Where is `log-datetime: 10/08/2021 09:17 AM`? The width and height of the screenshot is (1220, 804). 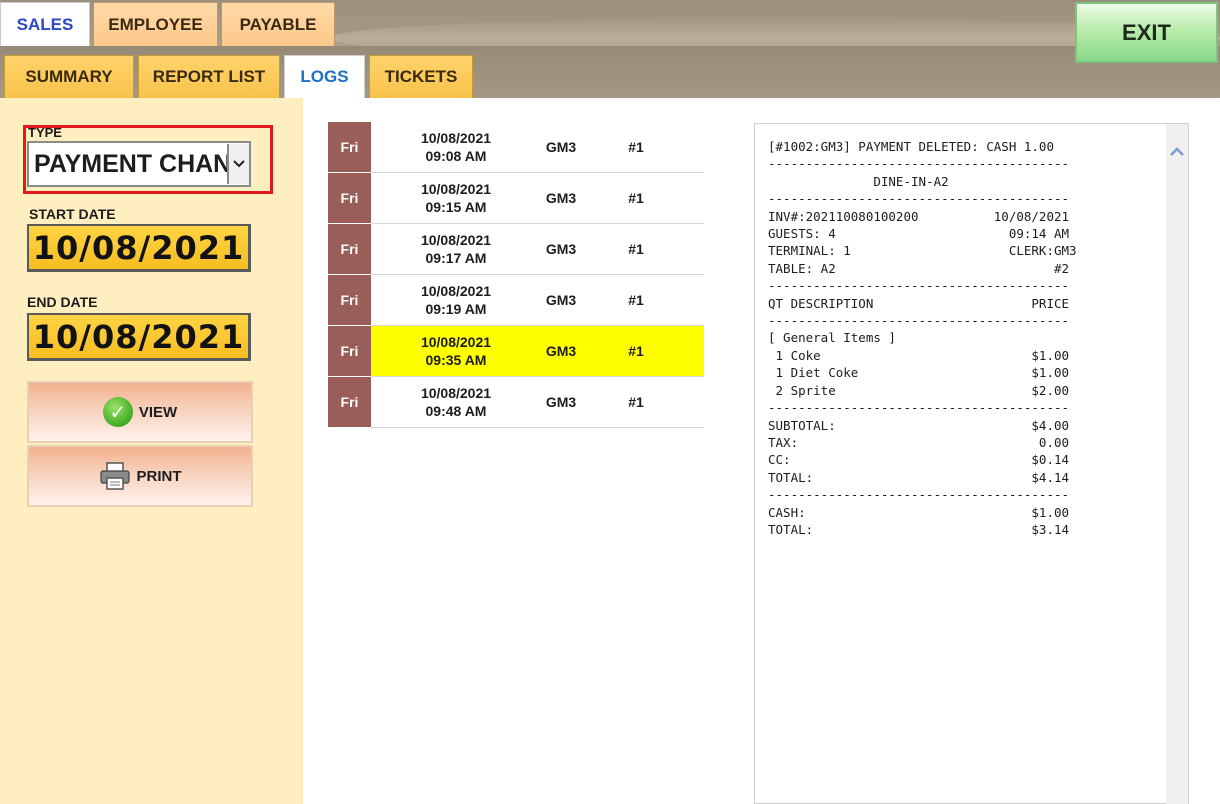
log-datetime: 10/08/2021 09:17 AM is located at coordinates (456, 249).